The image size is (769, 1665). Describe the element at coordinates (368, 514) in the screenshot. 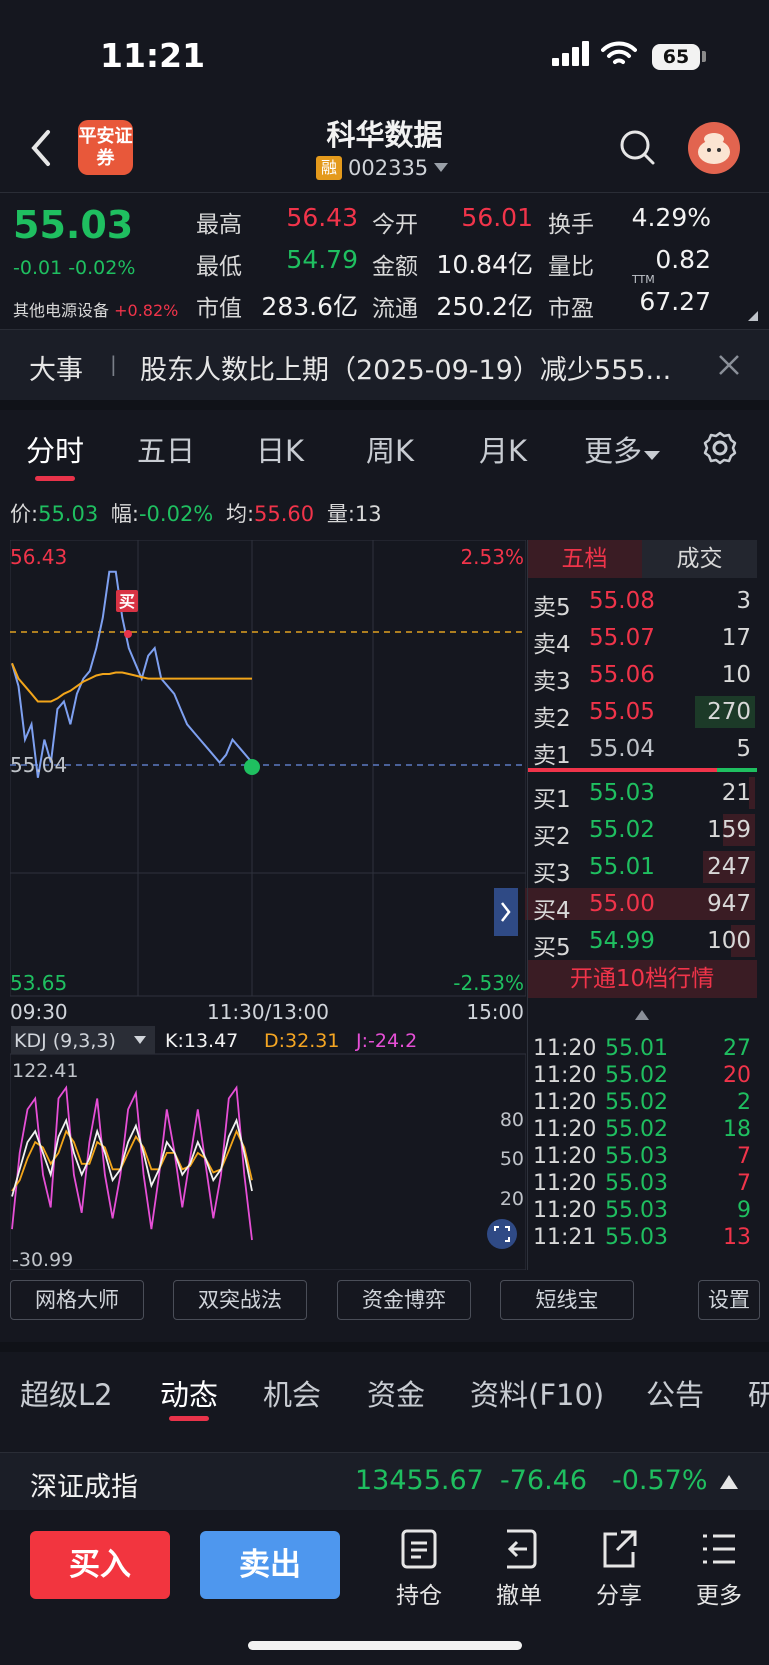

I see `info-vol: 13` at that location.